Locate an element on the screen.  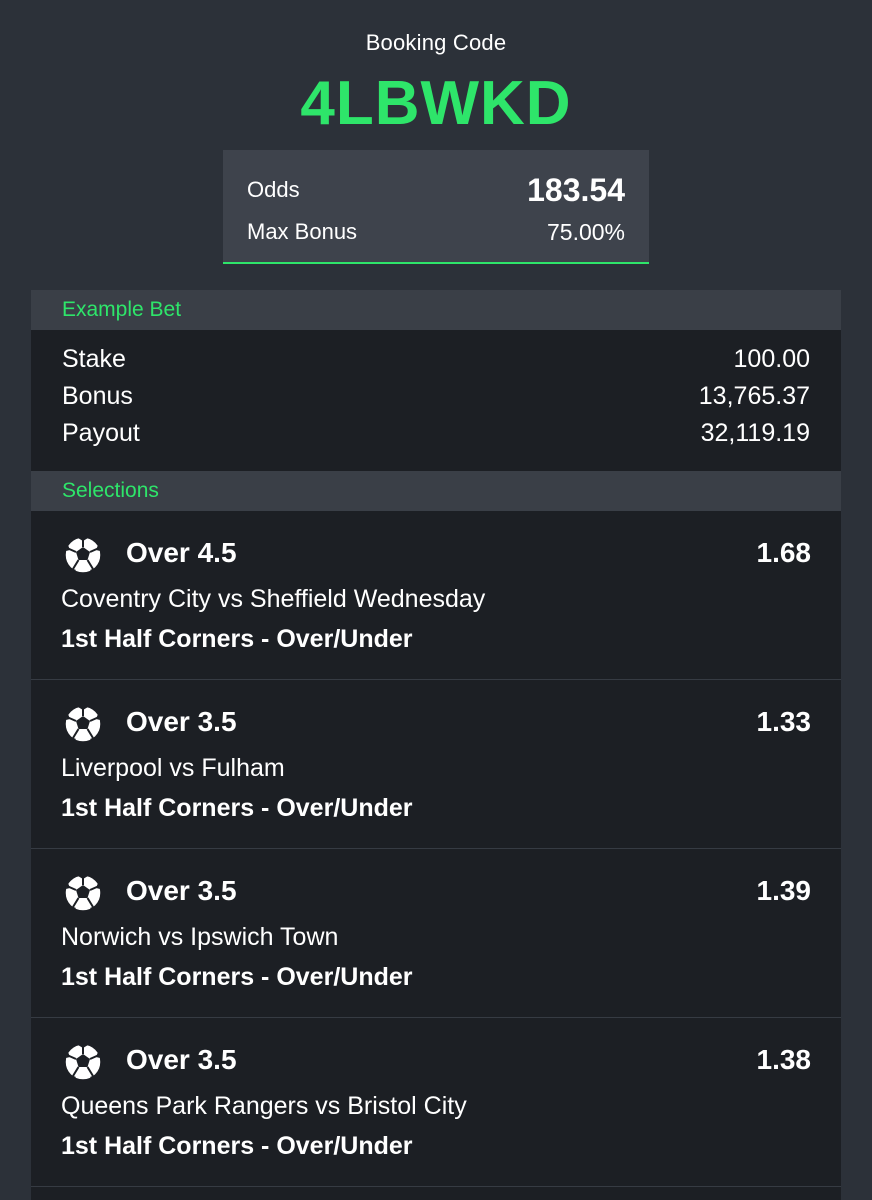
selection-match: Liverpool vs Fulham is located at coordinates (173, 768).